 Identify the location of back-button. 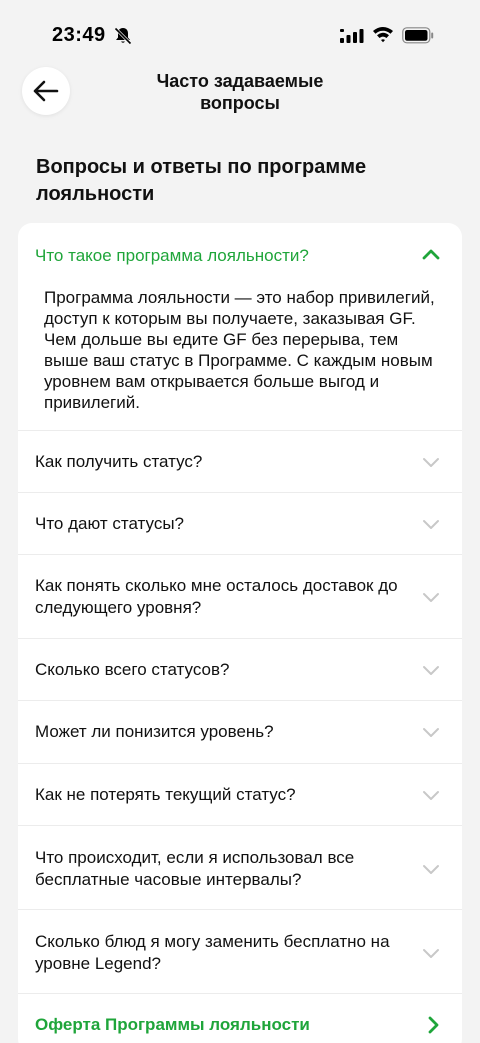
(46, 91).